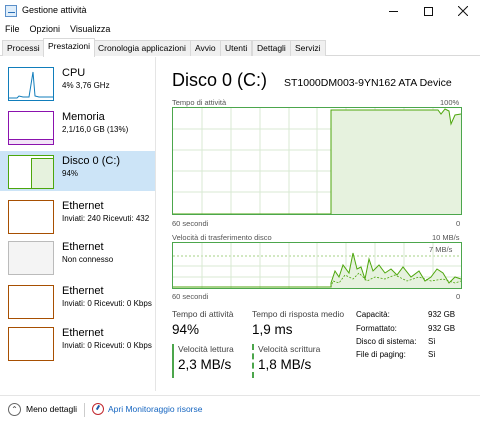 This screenshot has height=427, width=480. What do you see at coordinates (381, 354) in the screenshot?
I see `prop-paging-file-key: File di paging:` at bounding box center [381, 354].